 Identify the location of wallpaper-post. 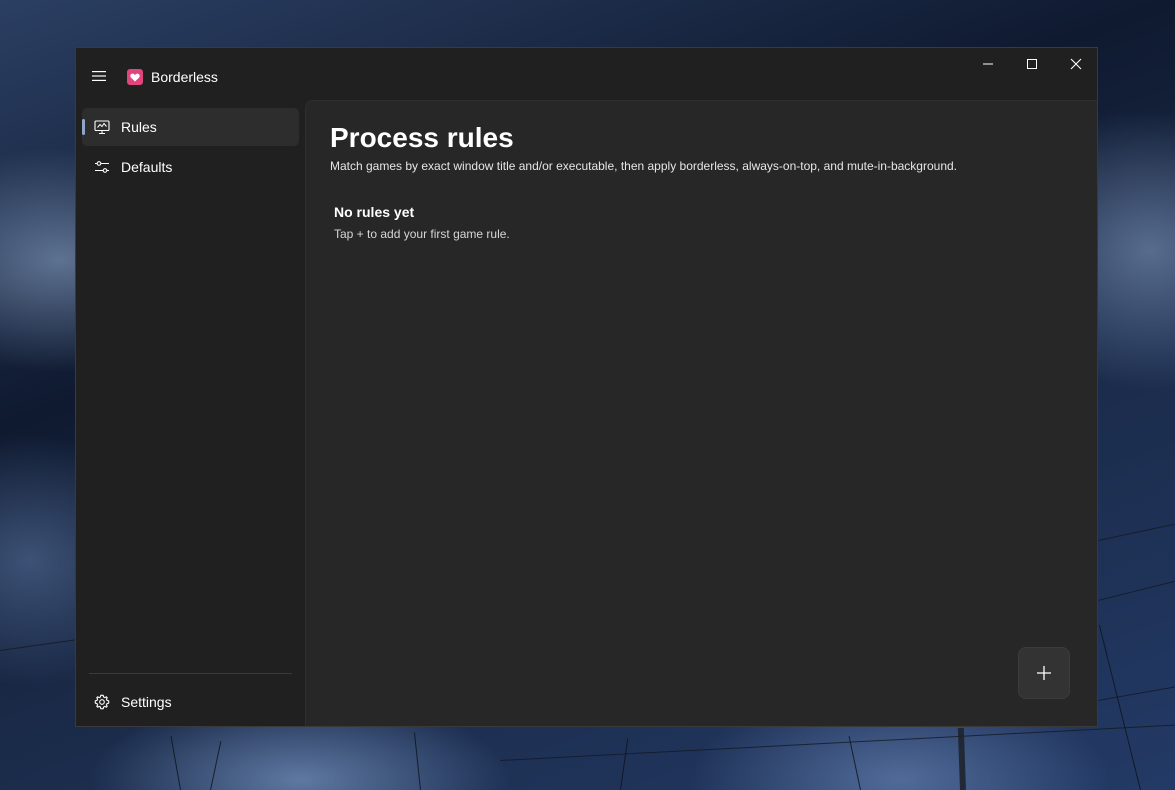
(961, 758).